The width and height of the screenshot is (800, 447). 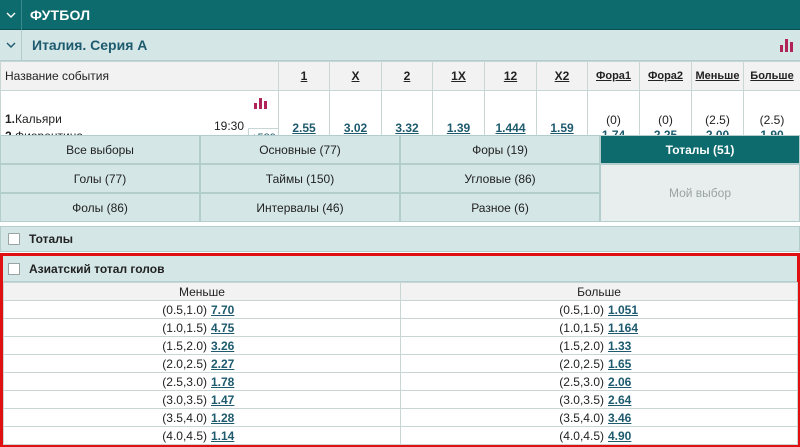 I want to click on under-param: (3.0,3.5), so click(x=184, y=399).